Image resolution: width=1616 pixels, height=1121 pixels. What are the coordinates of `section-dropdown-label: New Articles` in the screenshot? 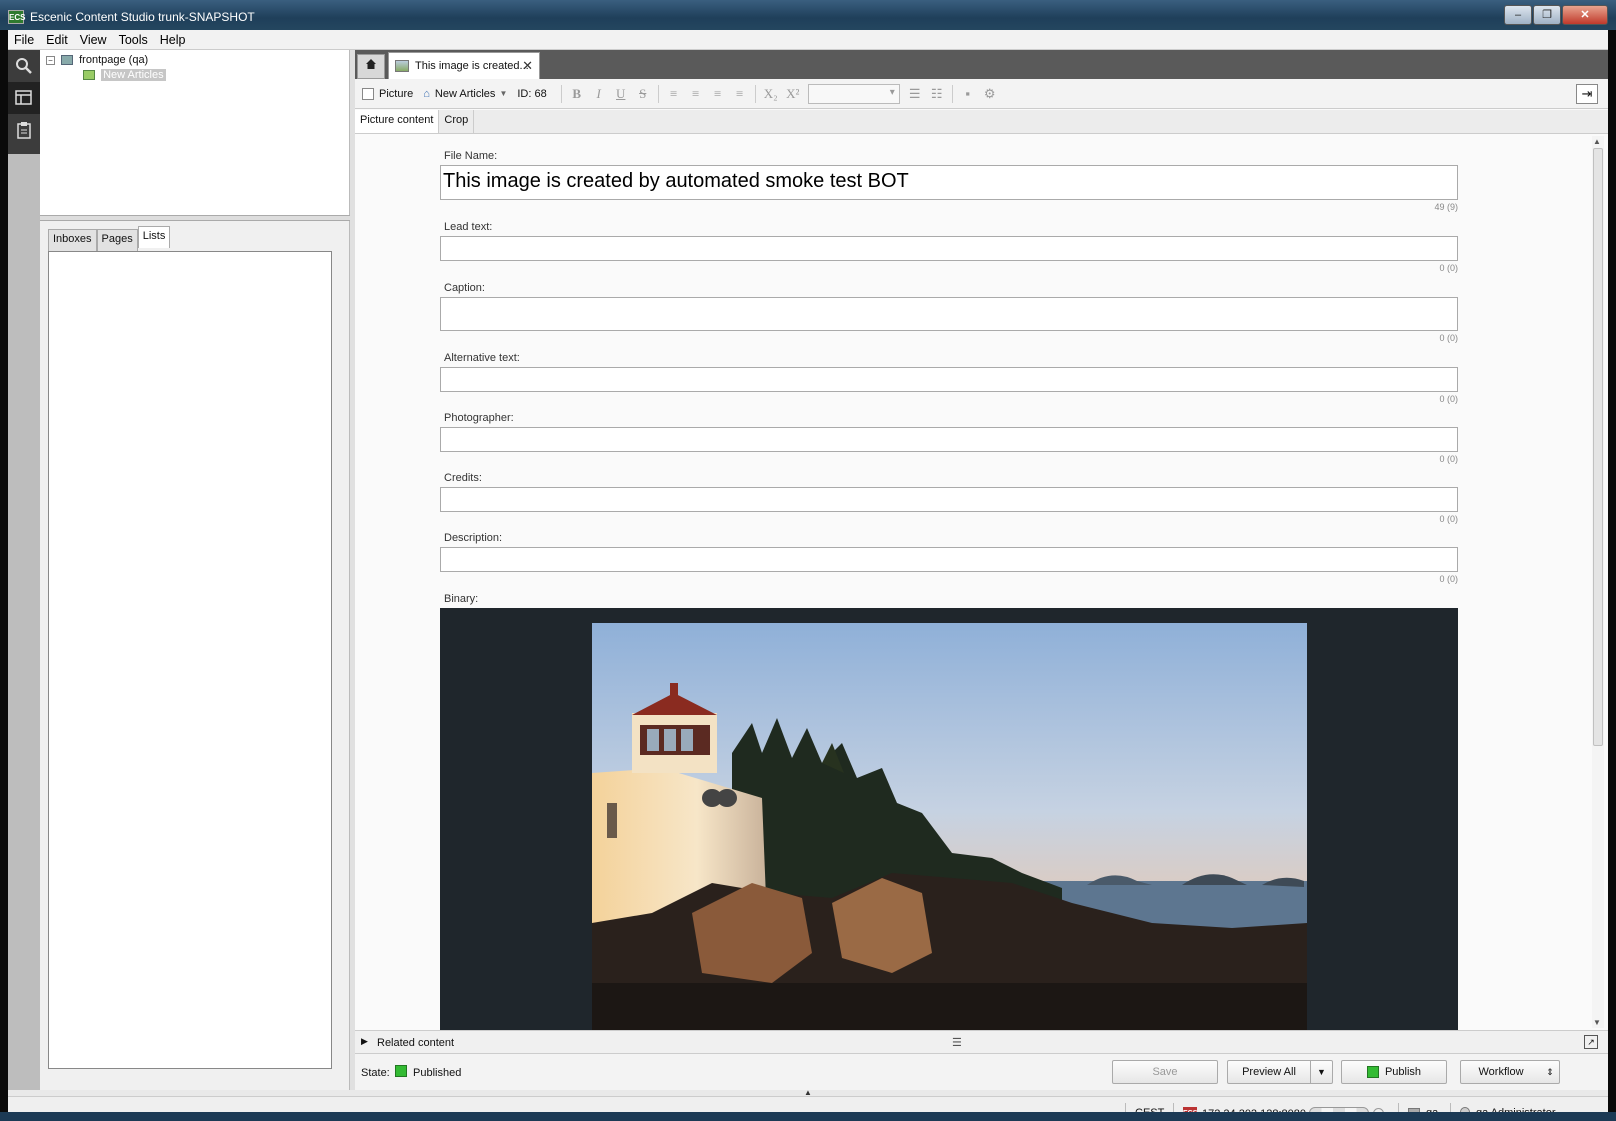 It's located at (465, 93).